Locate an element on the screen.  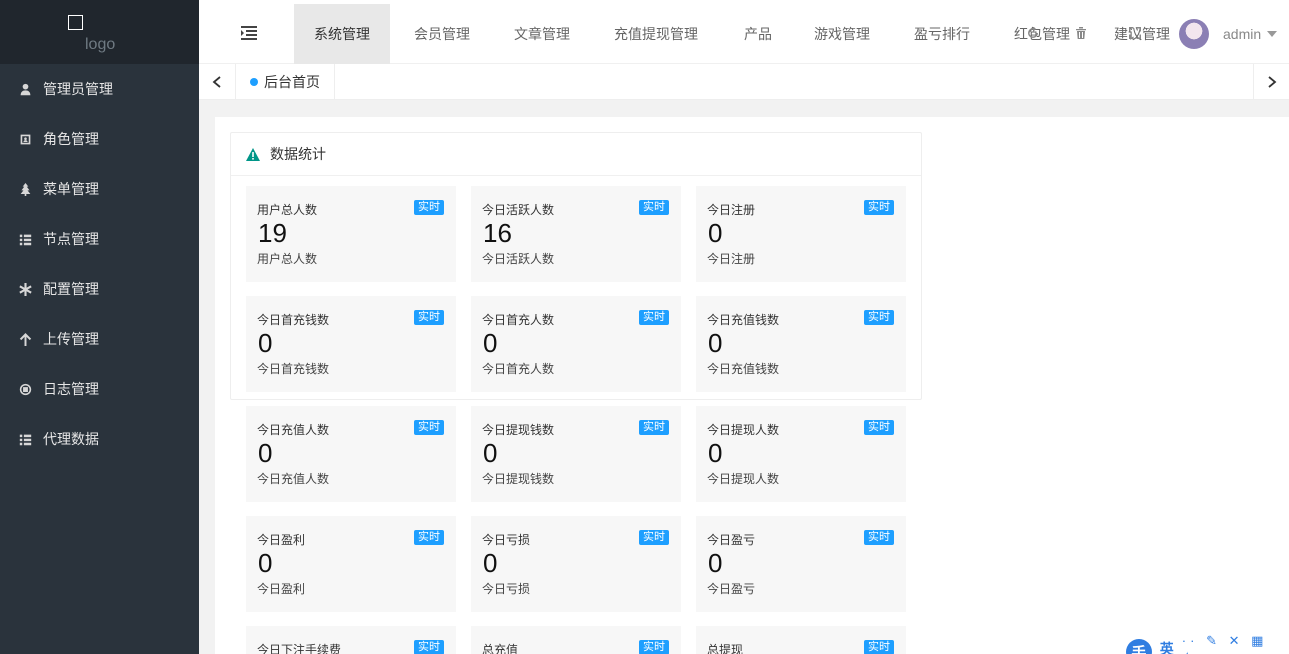
sidebar-item-label: 配置管理 is located at coordinates (71, 289).